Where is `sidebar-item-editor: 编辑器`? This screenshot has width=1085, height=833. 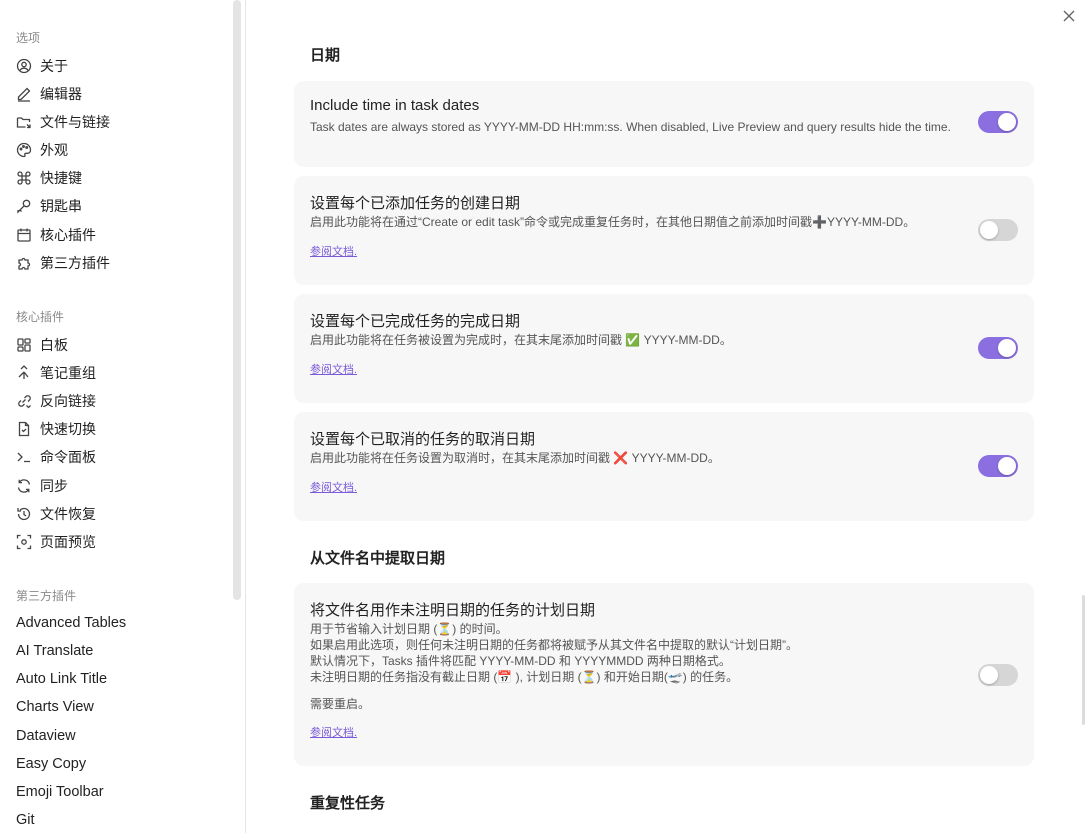 sidebar-item-editor: 编辑器 is located at coordinates (115, 94).